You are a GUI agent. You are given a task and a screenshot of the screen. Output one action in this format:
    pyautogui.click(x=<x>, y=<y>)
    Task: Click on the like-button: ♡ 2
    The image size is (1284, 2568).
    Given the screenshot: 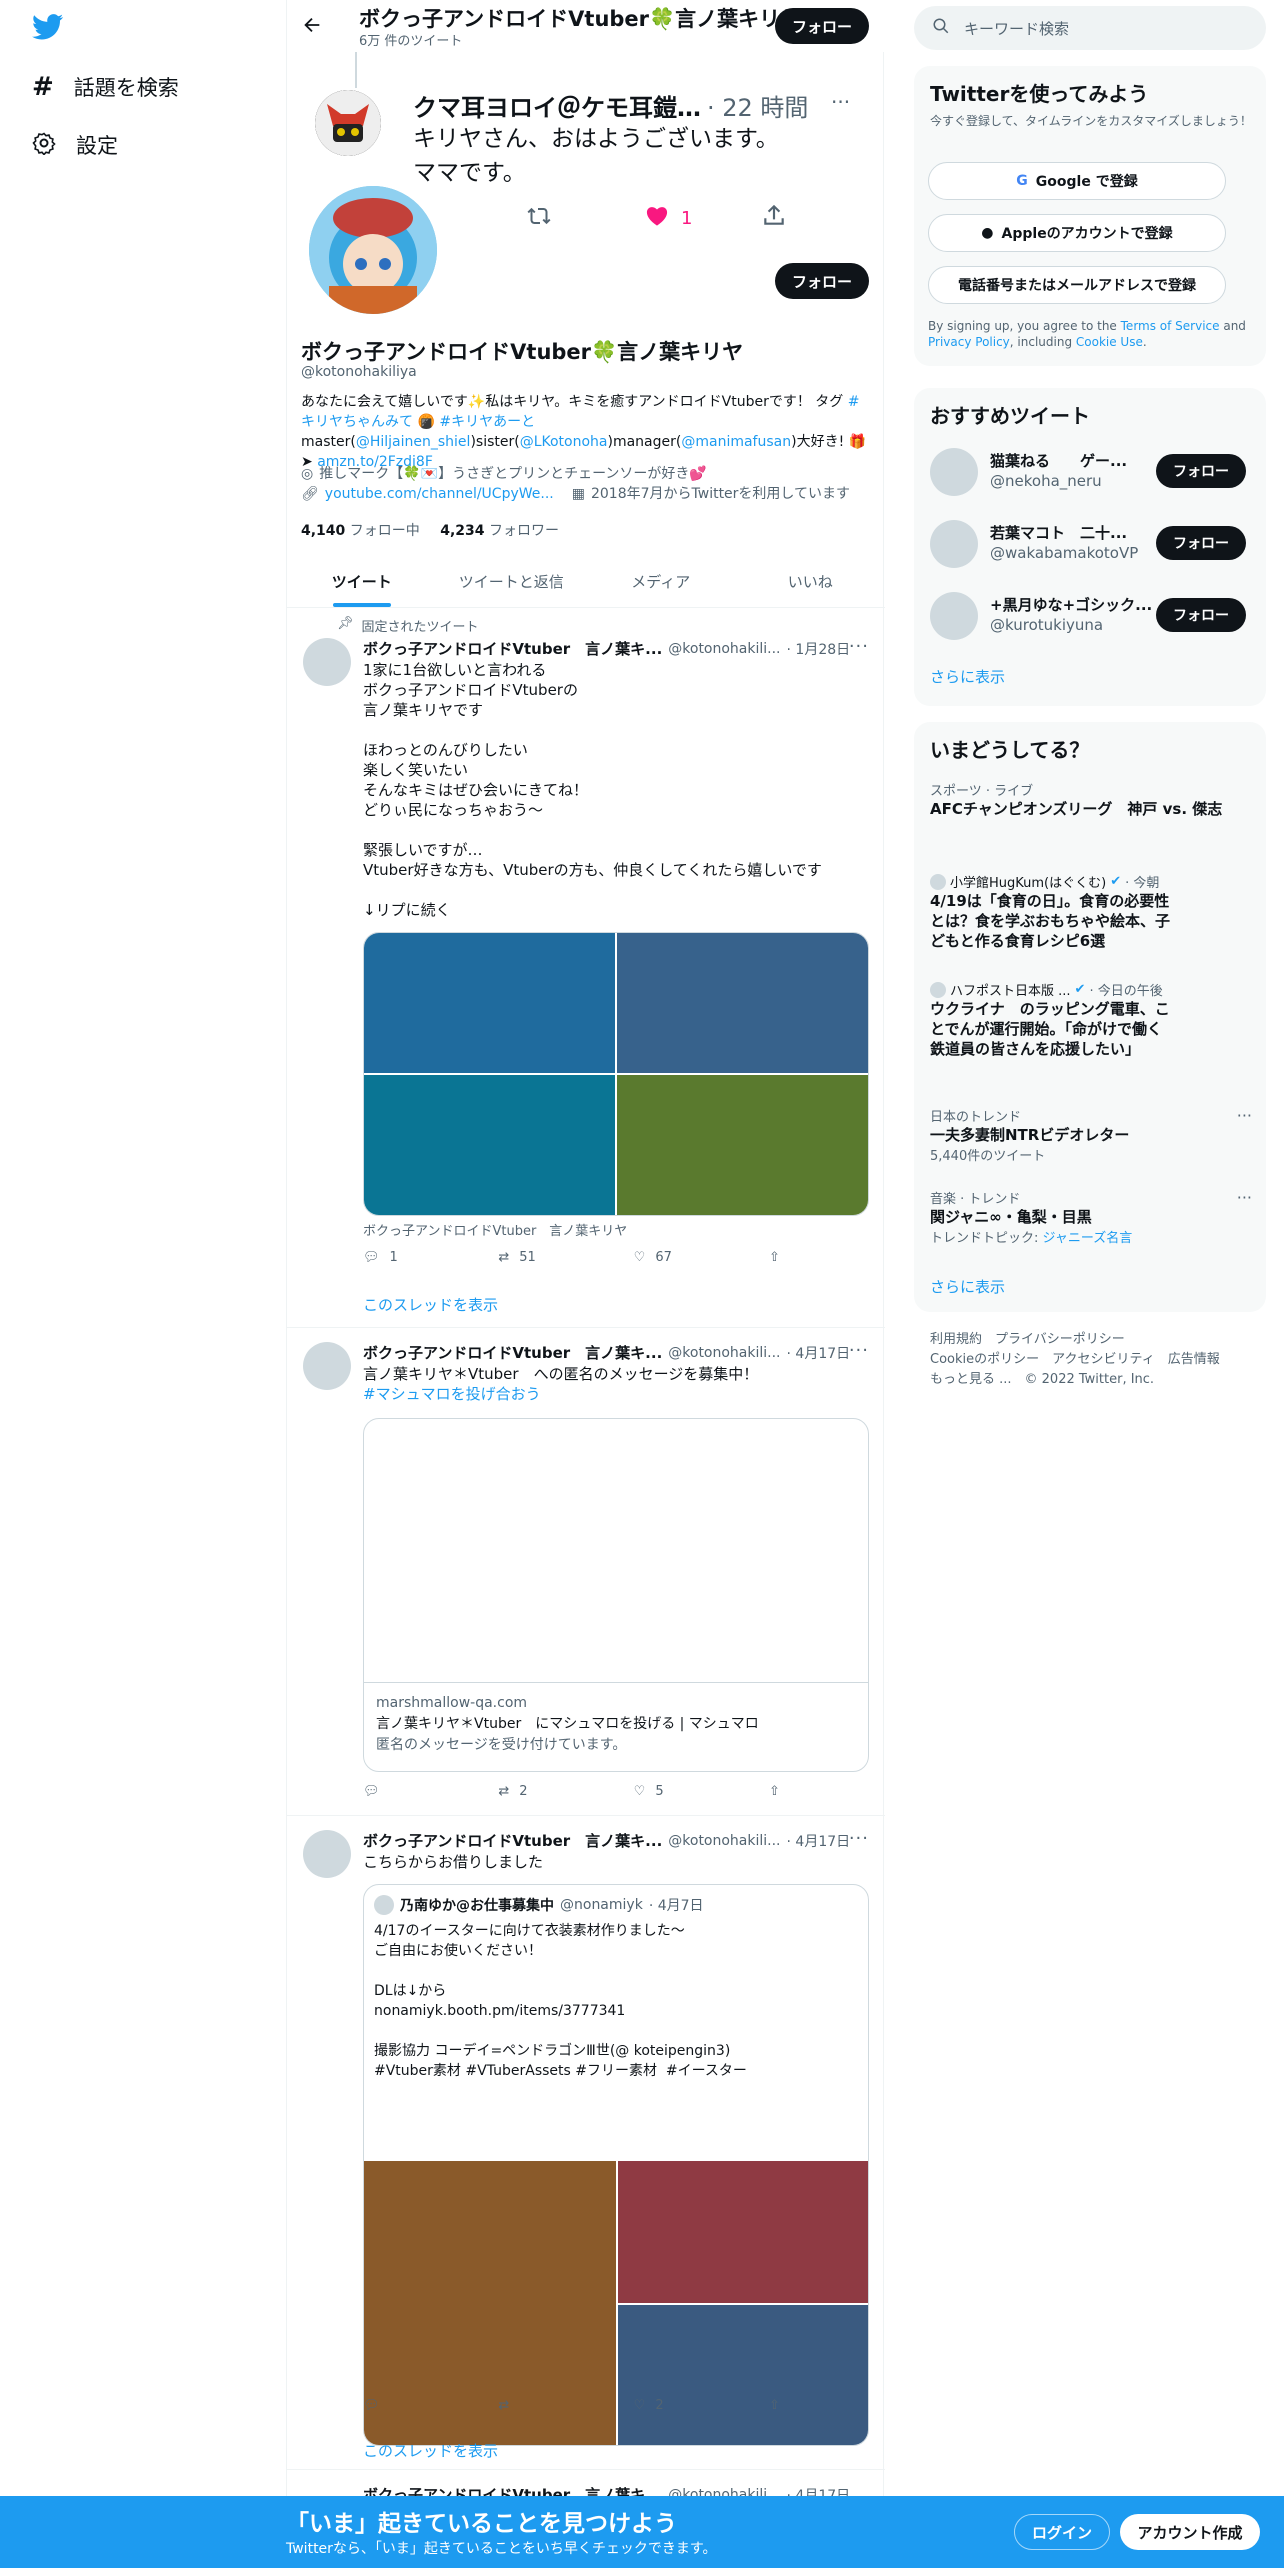 What is the action you would take?
    pyautogui.click(x=684, y=2405)
    